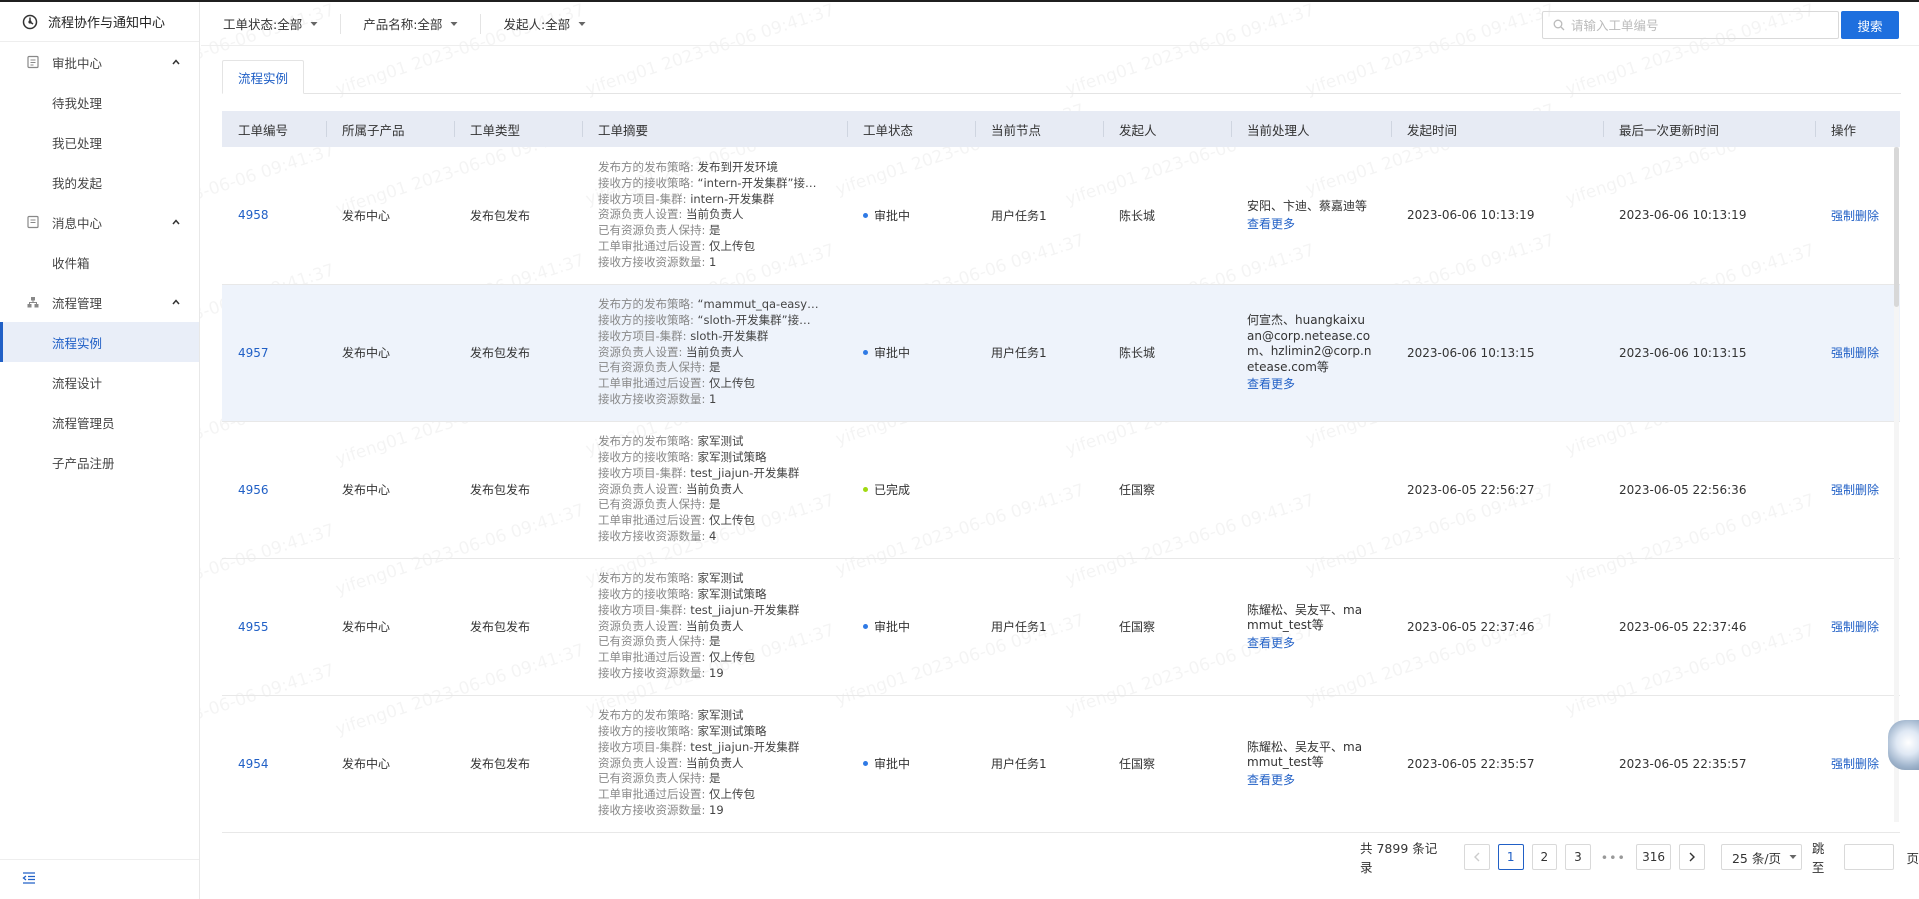 The height and width of the screenshot is (899, 1919). I want to click on table-cell: 2023-06-05 22:35:57, so click(1709, 764).